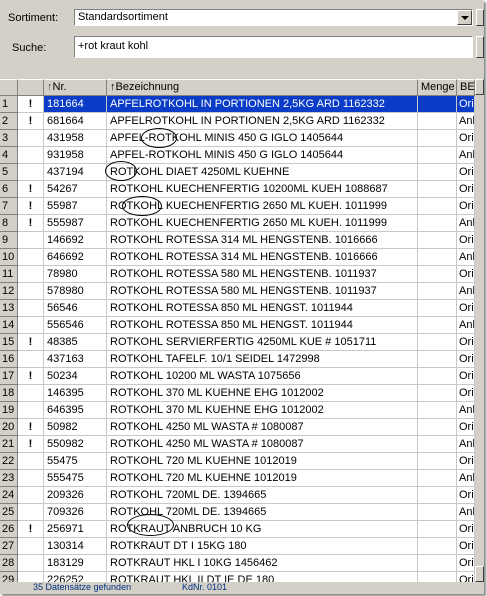 The width and height of the screenshot is (487, 596). Describe the element at coordinates (242, 588) in the screenshot. I see `status-bar: 35 Datensätze gefunden KdNr. 0101` at that location.